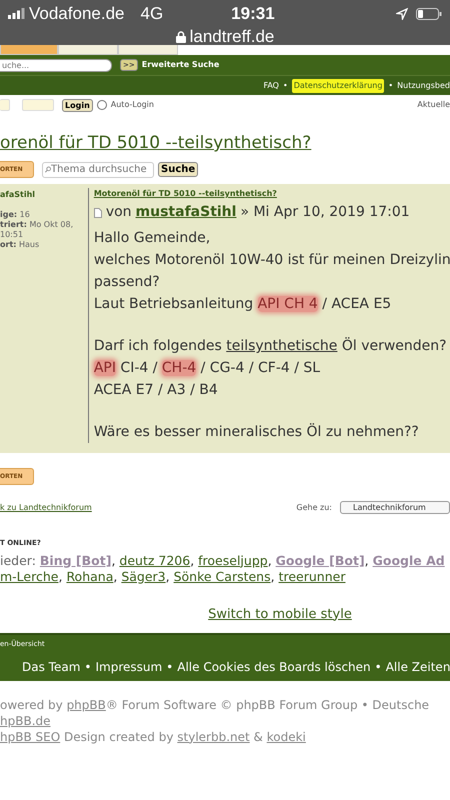  I want to click on credits-text: ® Forum Software © phpBB Forum Group • Deutsche, so click(268, 705).